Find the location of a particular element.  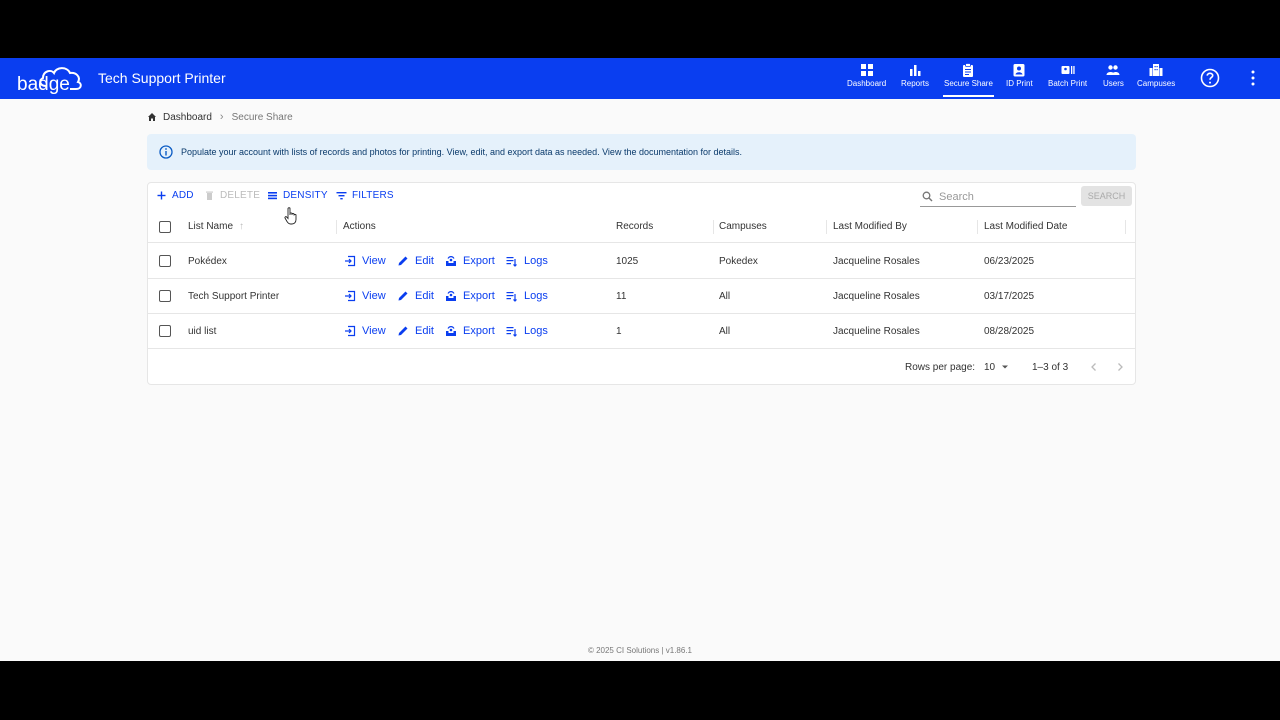

id-badge-icon is located at coordinates (1019, 70).